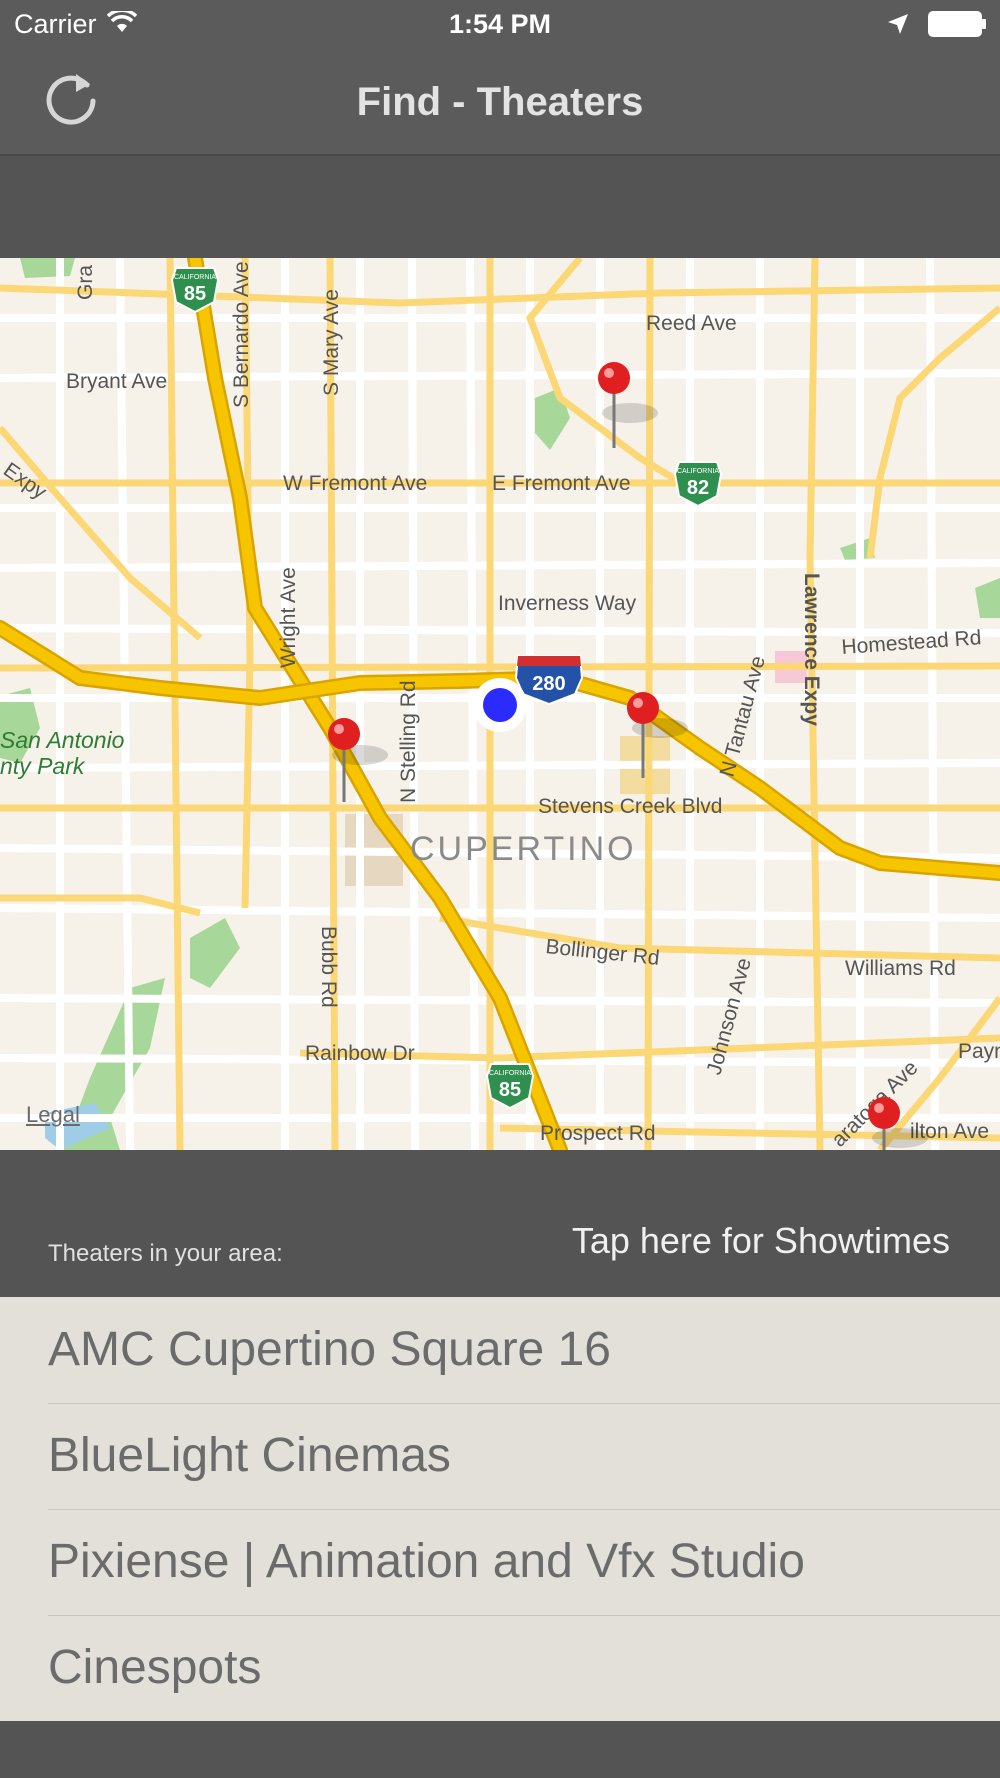  Describe the element at coordinates (241, 334) in the screenshot. I see `street-label: S Bernardo Ave` at that location.